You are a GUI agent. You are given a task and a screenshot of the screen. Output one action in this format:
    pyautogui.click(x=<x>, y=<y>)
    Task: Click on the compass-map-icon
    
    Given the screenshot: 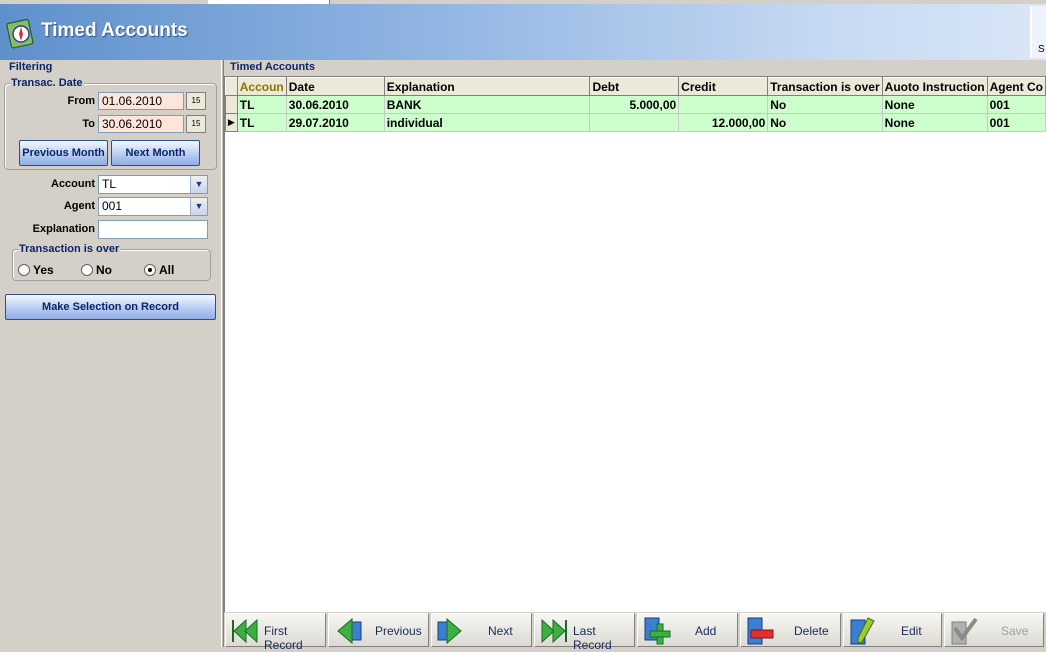 What is the action you would take?
    pyautogui.click(x=20, y=34)
    